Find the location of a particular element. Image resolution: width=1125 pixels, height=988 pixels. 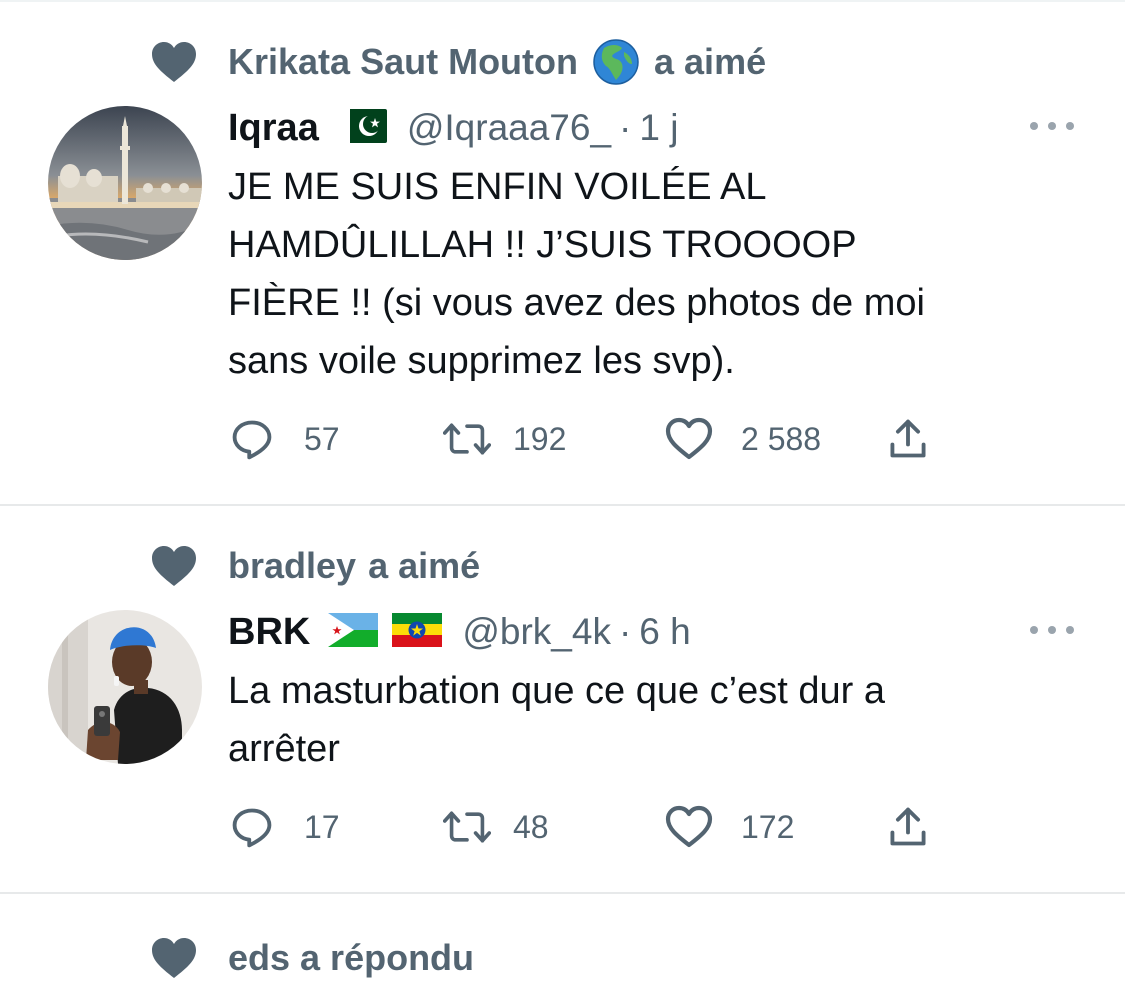

tweet-header: Iqraa @Iqraaa76_ · 1 j is located at coordinates (453, 128).